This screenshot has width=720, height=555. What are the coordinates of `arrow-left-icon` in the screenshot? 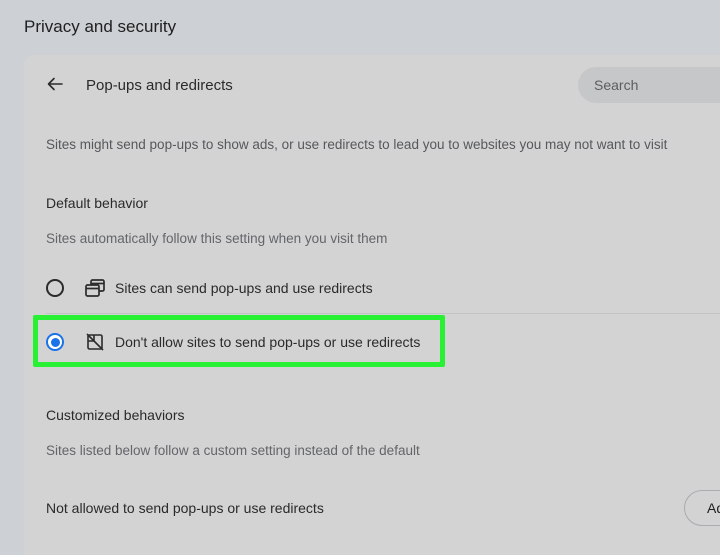 It's located at (55, 86).